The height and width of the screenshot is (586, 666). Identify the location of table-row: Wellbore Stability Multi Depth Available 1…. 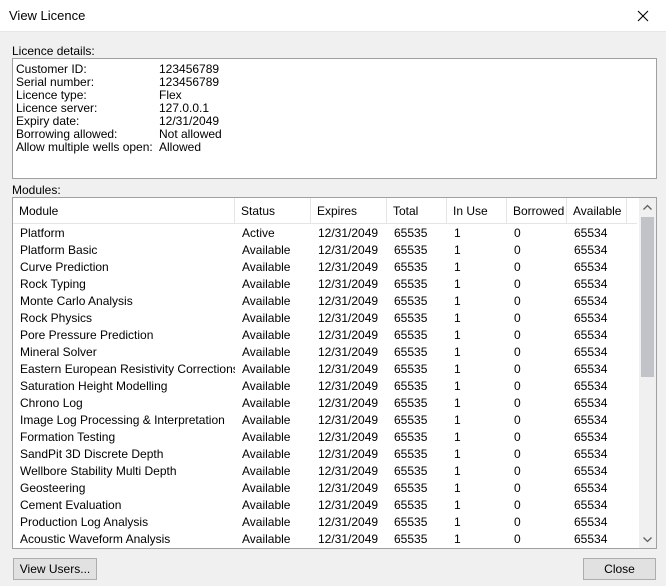
(325, 471).